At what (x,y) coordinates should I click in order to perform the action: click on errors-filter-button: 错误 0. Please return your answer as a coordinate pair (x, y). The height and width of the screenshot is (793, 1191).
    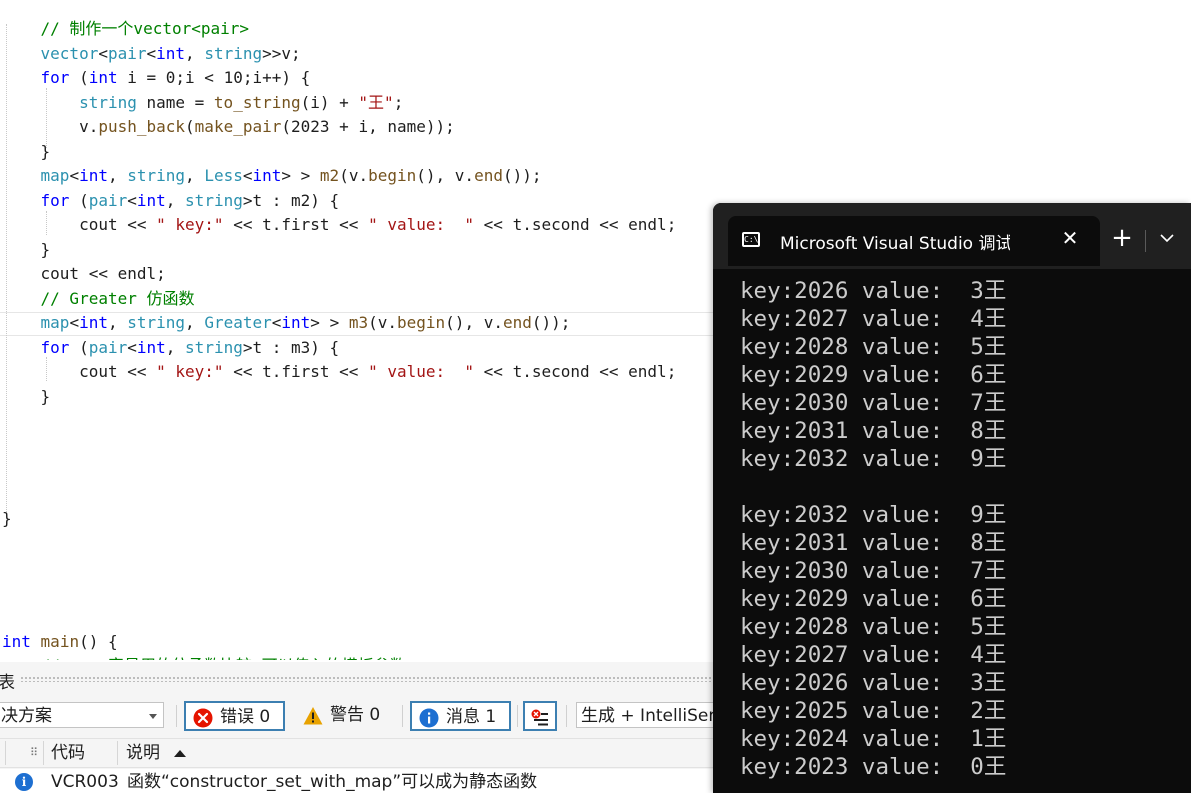
    Looking at the image, I should click on (234, 716).